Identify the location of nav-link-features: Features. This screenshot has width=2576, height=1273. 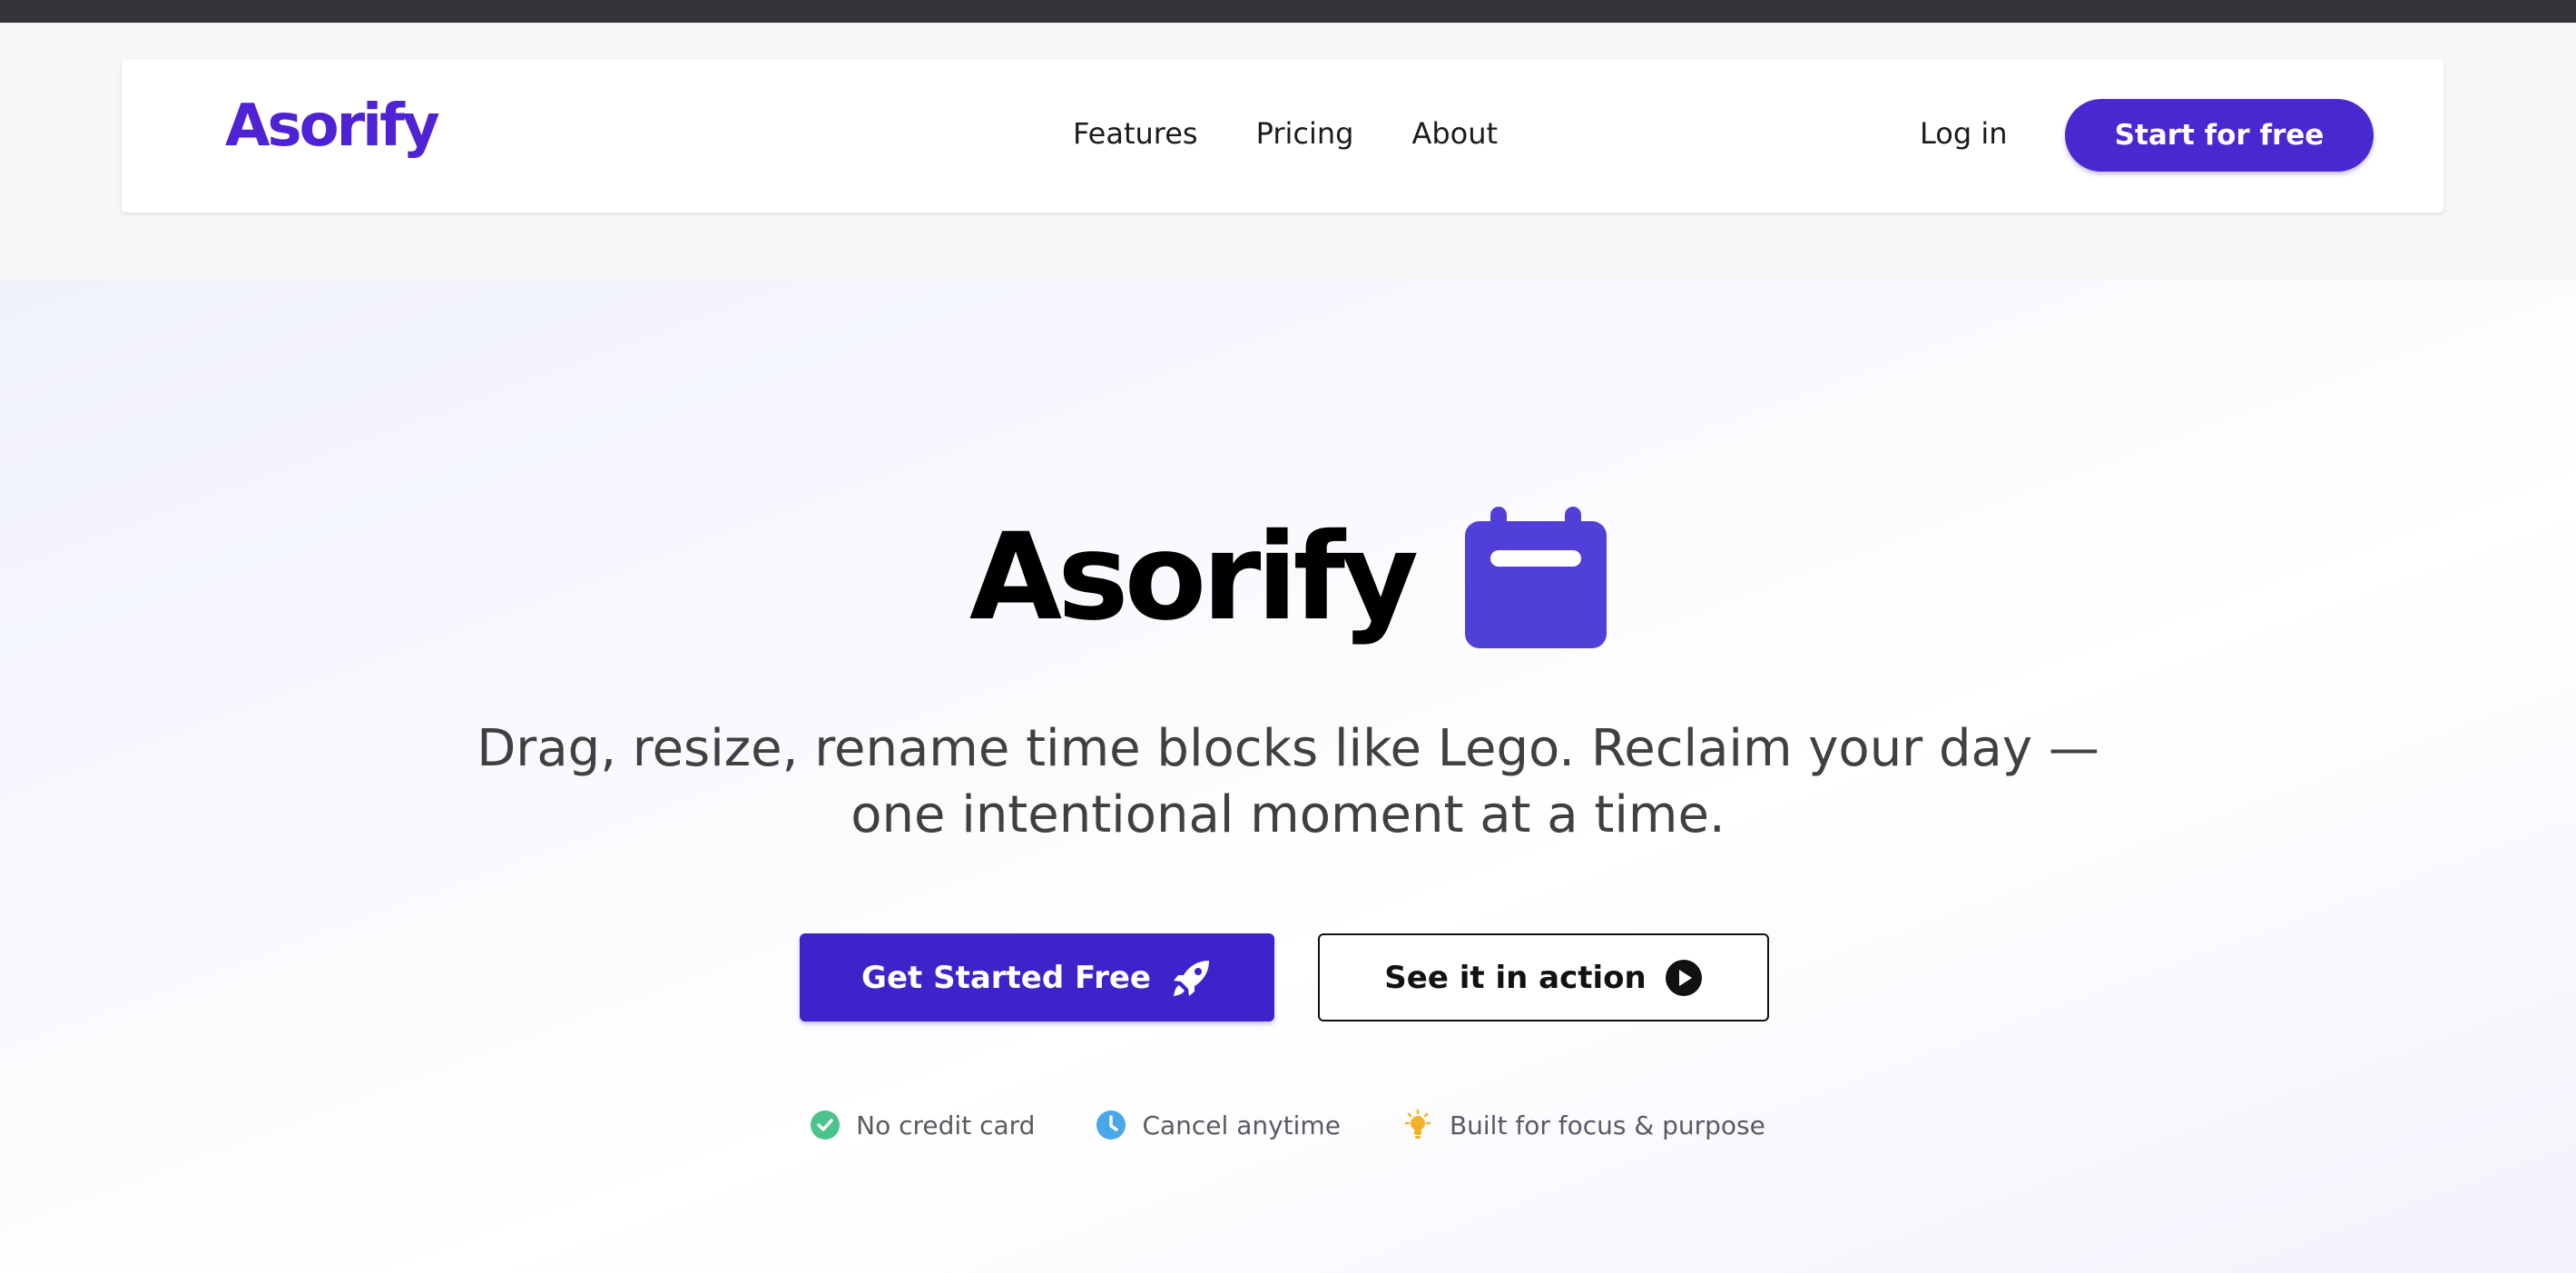
(1135, 133).